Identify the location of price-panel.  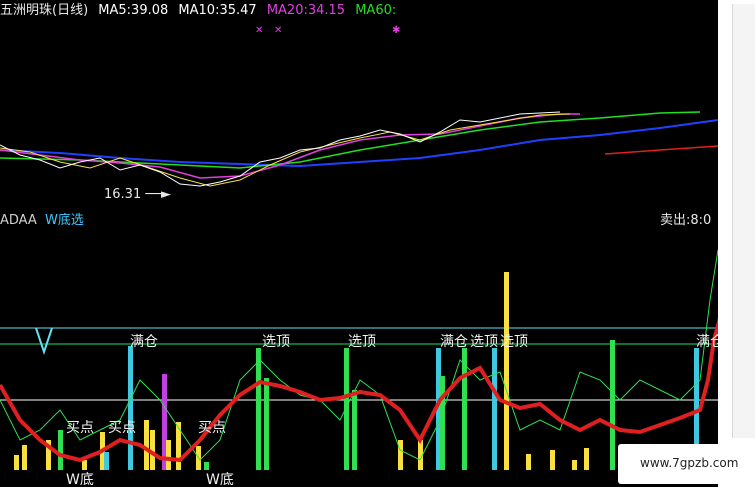
(359, 149).